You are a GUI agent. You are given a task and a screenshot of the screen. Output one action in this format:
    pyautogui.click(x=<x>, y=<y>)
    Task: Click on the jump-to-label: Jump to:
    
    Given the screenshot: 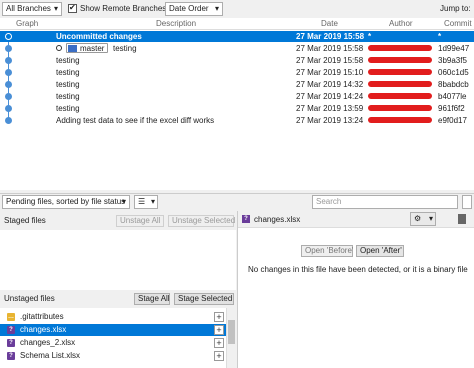 What is the action you would take?
    pyautogui.click(x=455, y=8)
    